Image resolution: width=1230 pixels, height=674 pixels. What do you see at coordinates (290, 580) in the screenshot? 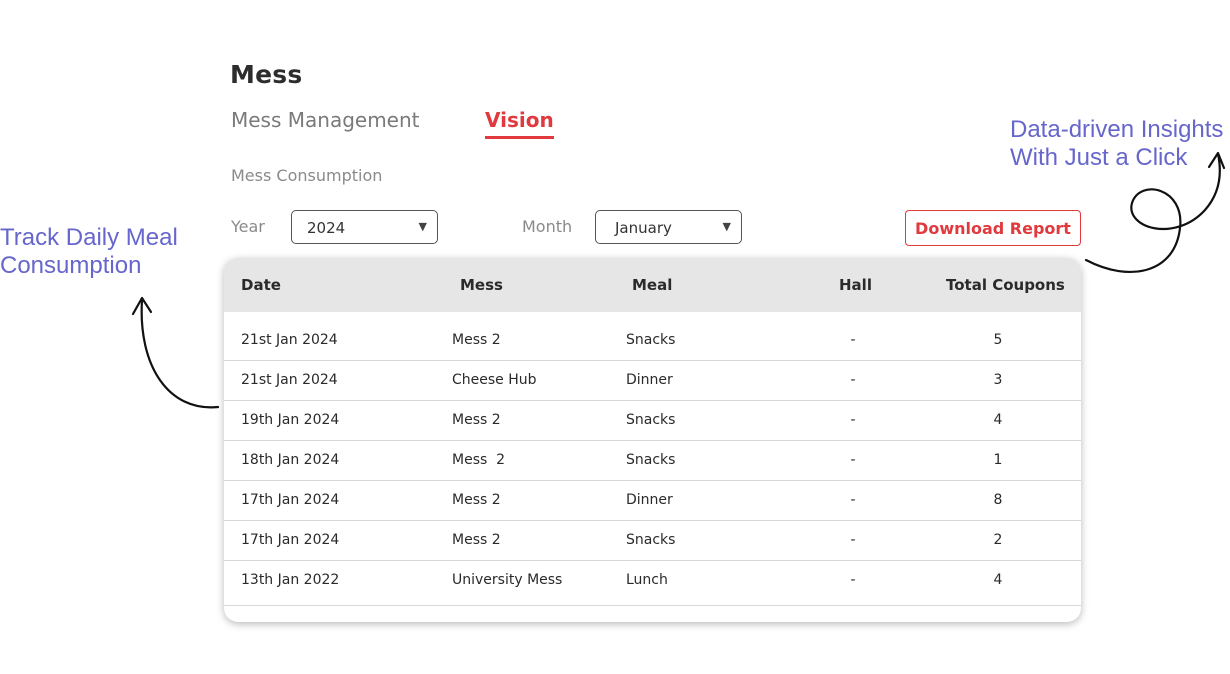
I see `cell-date: 13th Jan 2022` at bounding box center [290, 580].